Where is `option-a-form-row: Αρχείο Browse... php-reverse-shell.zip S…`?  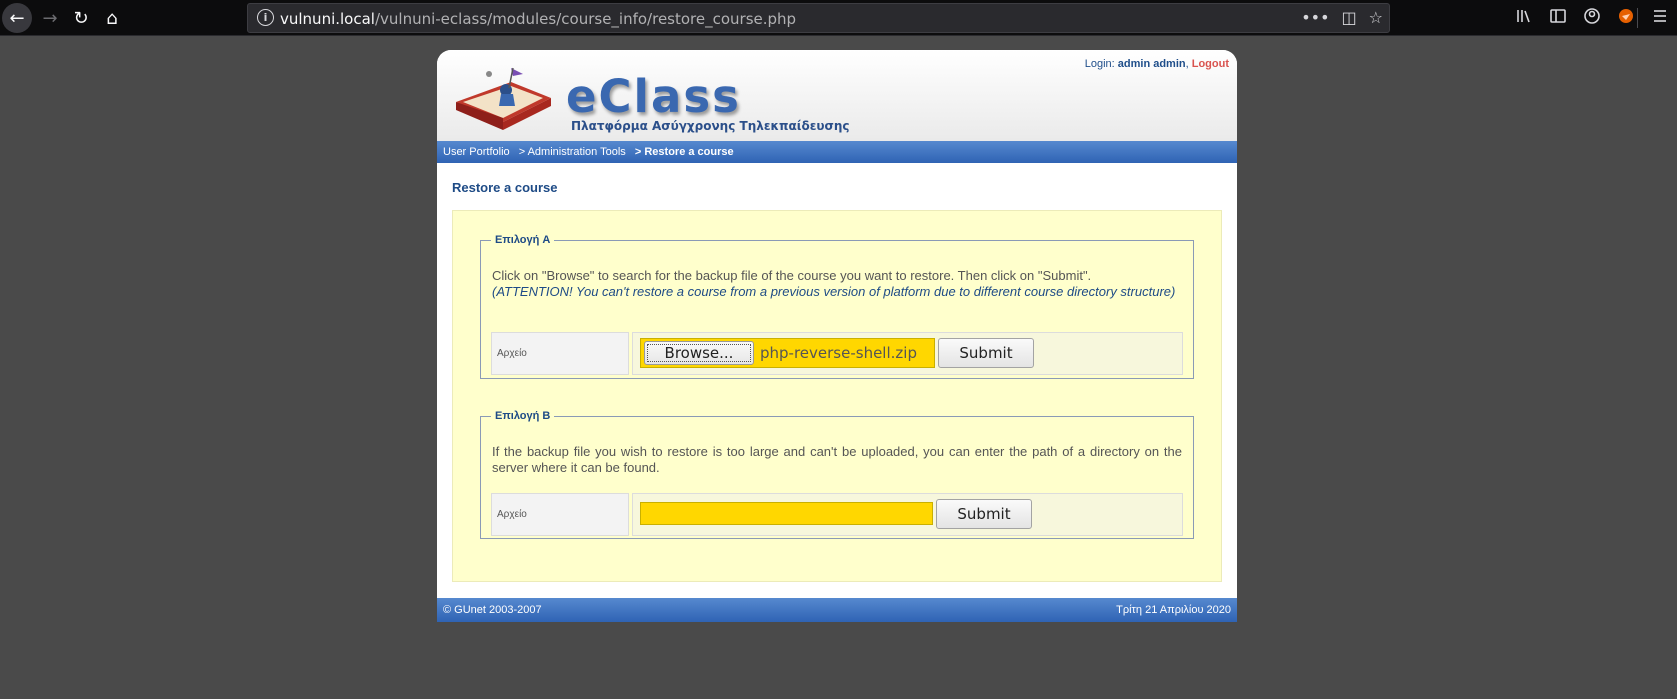 option-a-form-row: Αρχείο Browse... php-reverse-shell.zip S… is located at coordinates (837, 353).